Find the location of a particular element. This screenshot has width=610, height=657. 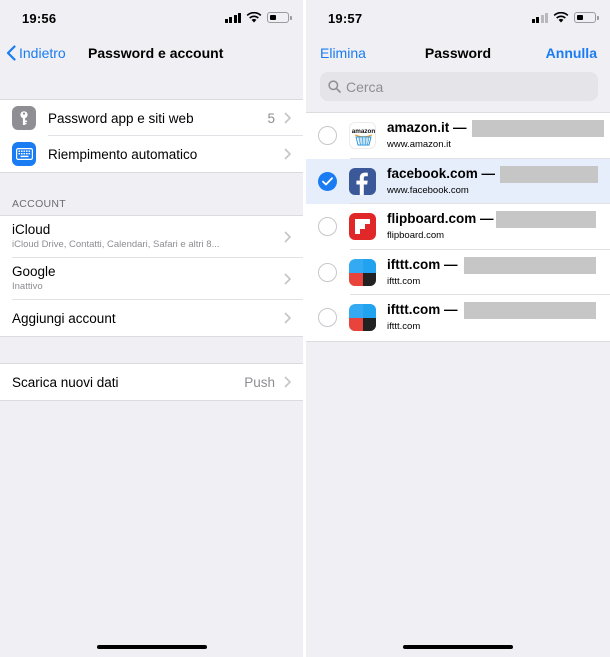

back-label: Indietro is located at coordinates (42, 53).